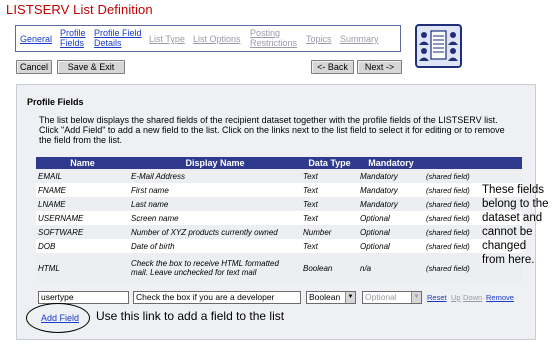 This screenshot has width=554, height=345. Describe the element at coordinates (332, 67) in the screenshot. I see `back-button: <- Back` at that location.